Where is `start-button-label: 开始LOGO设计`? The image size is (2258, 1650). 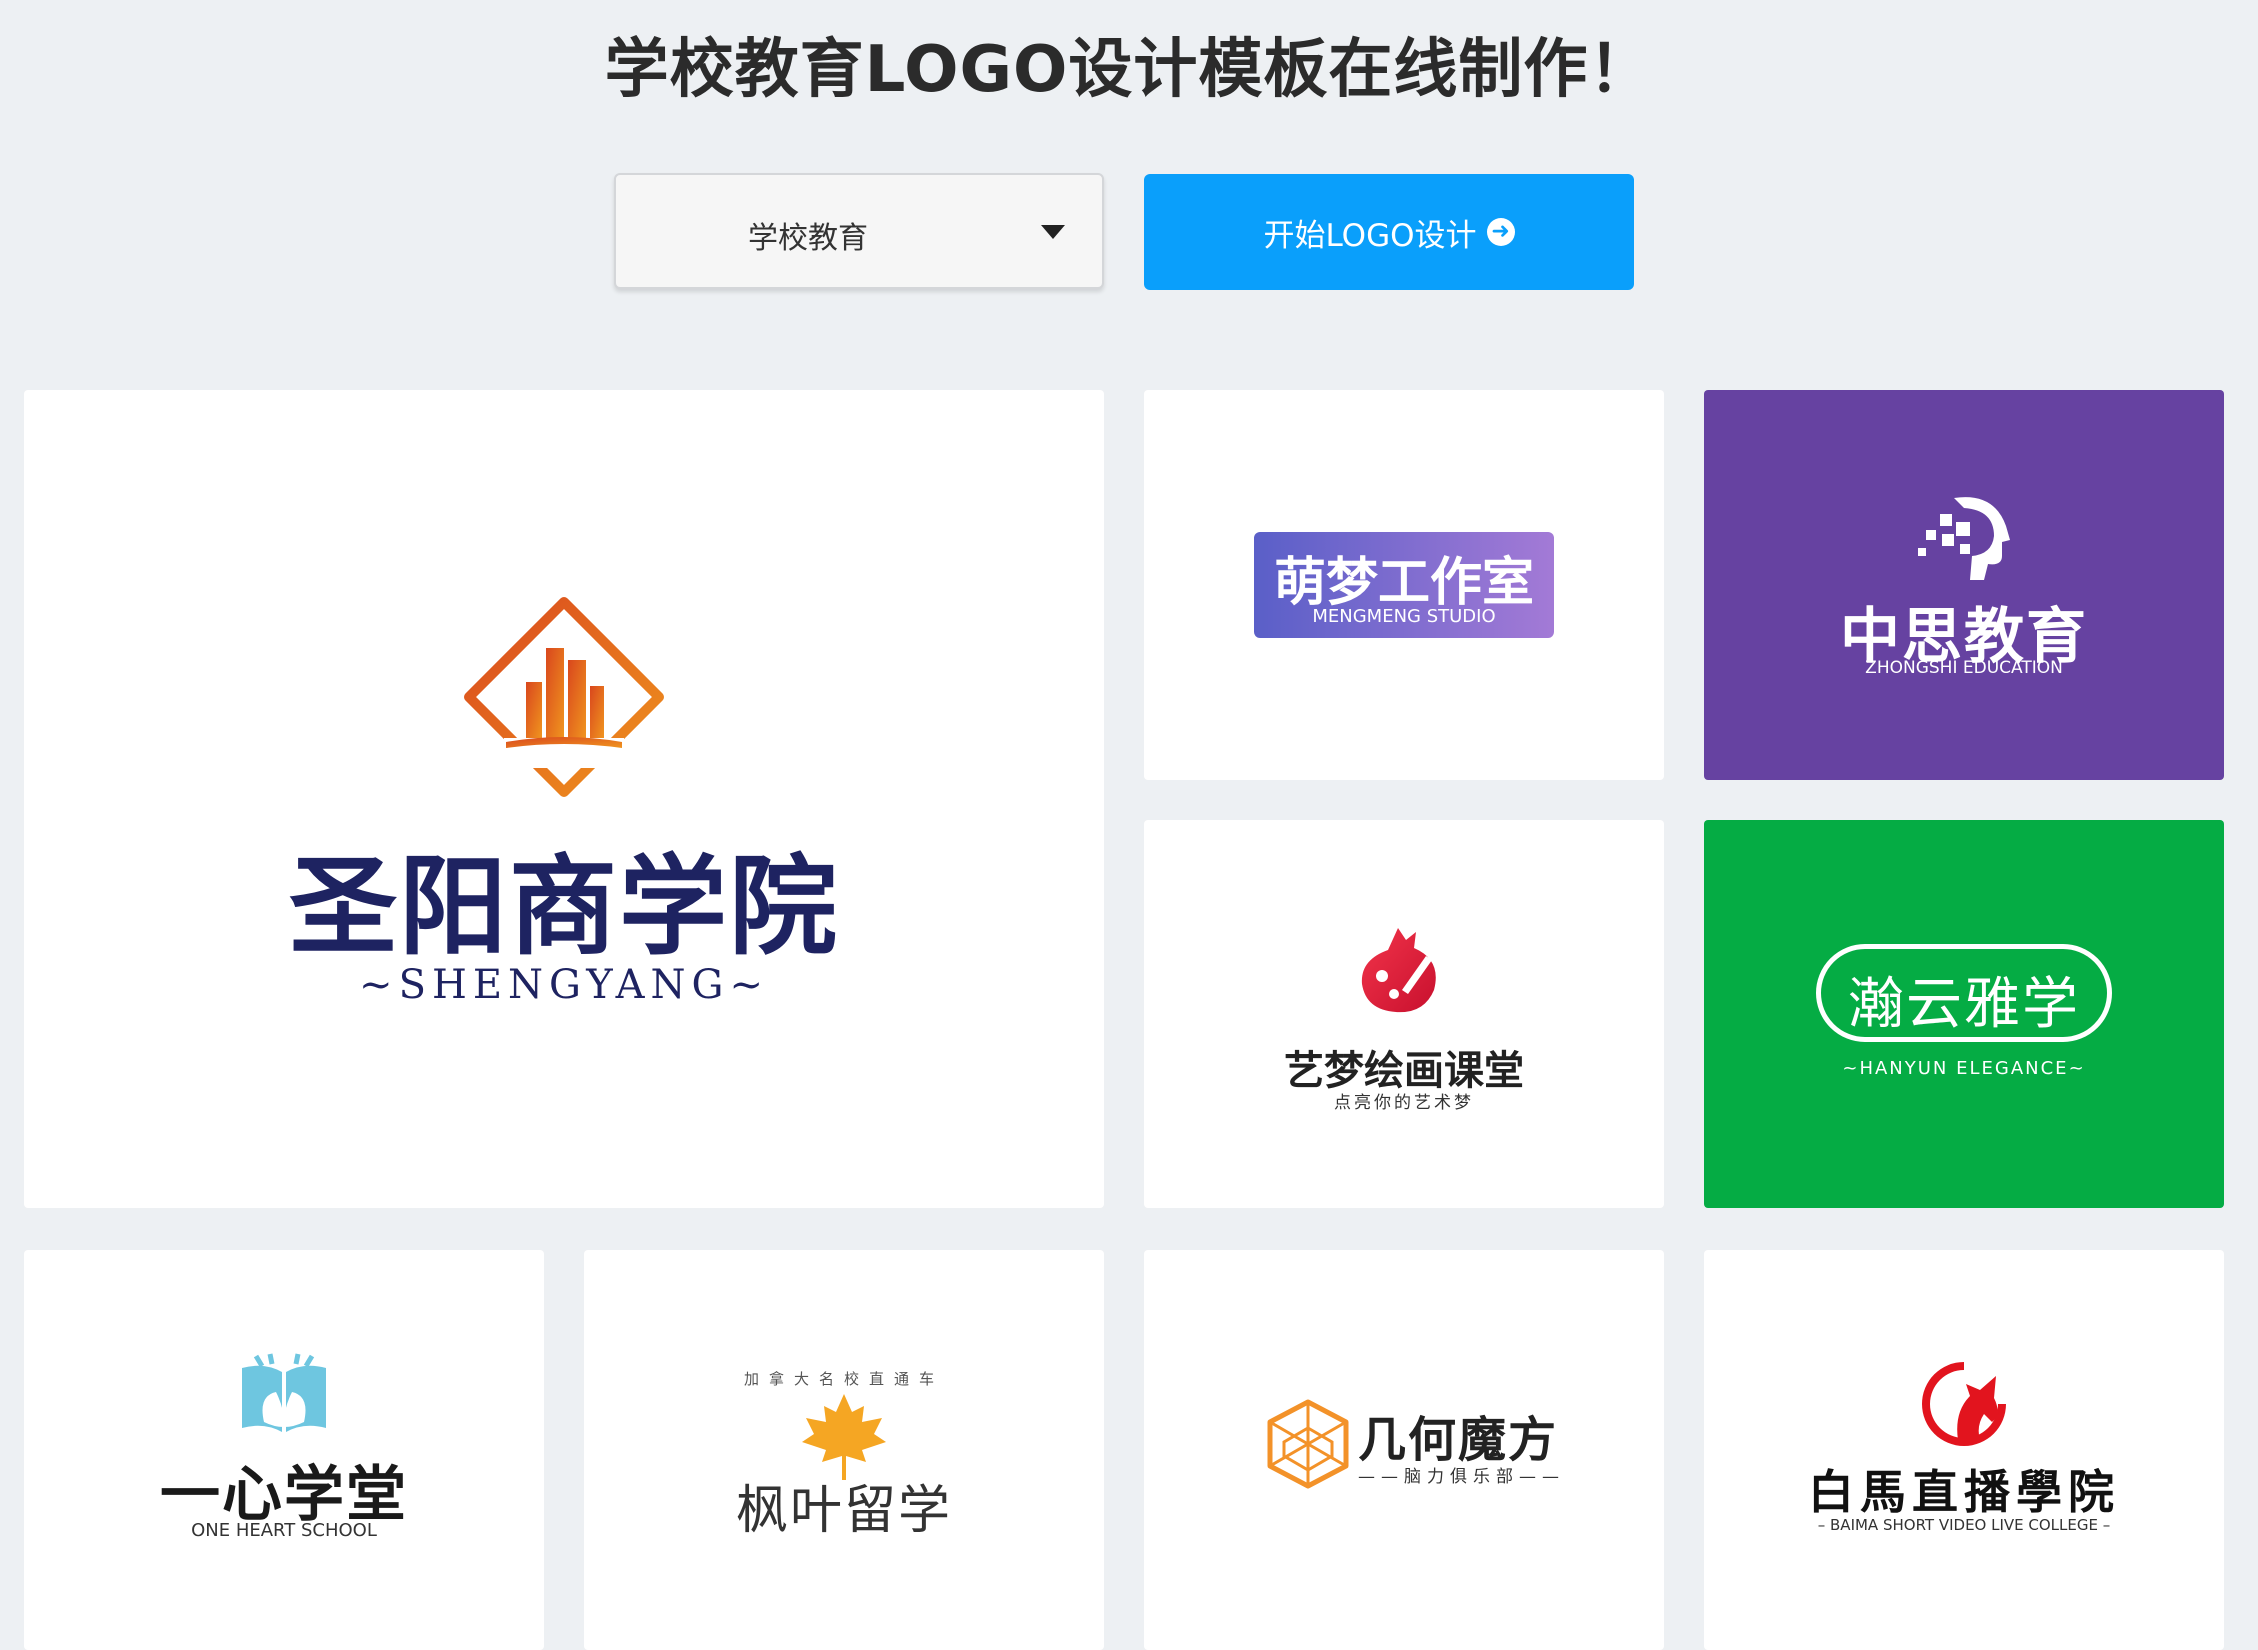
start-button-label: 开始LOGO设计 is located at coordinates (1370, 235).